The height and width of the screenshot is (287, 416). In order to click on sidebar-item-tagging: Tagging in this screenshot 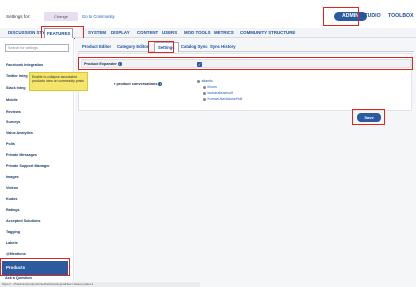, I will do `click(13, 232)`.